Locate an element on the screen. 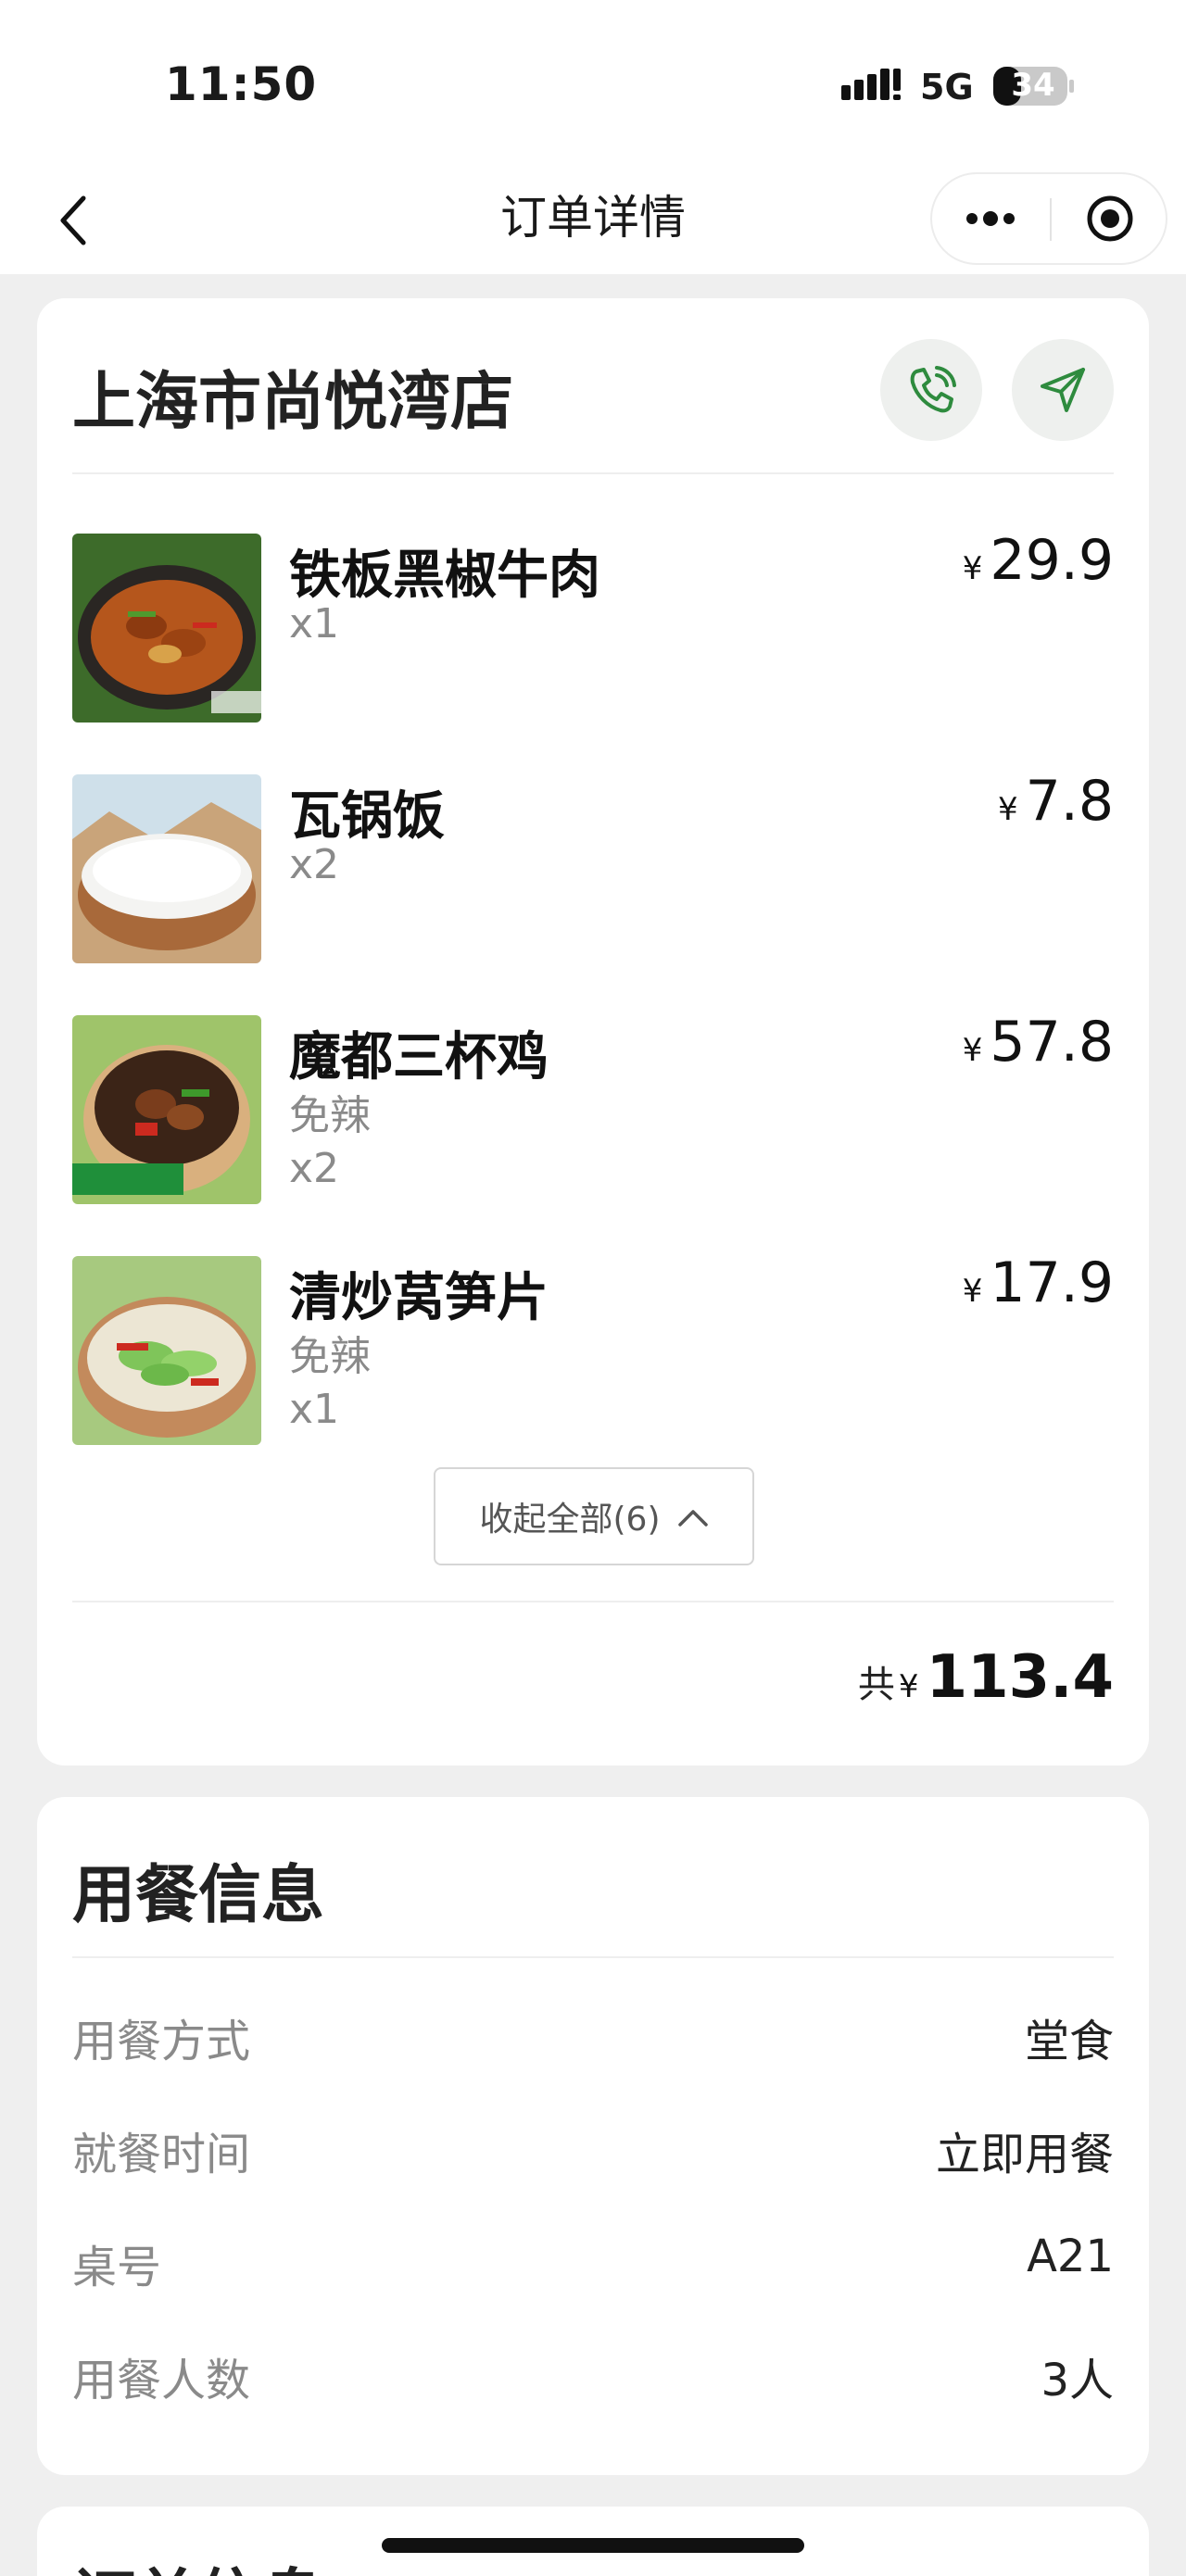 Image resolution: width=1186 pixels, height=2576 pixels. call-store-button is located at coordinates (931, 390).